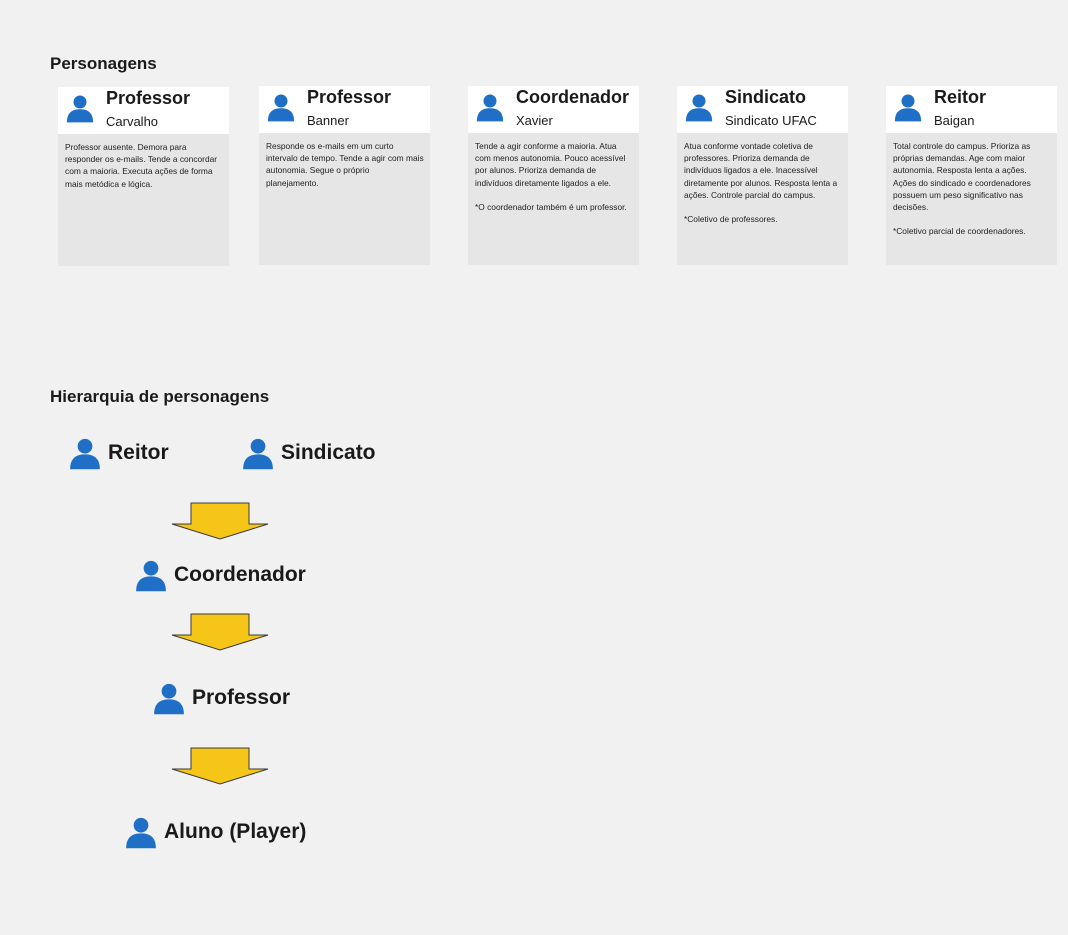 The width and height of the screenshot is (1068, 935). Describe the element at coordinates (344, 109) in the screenshot. I see `card-header: Professor Banner` at that location.